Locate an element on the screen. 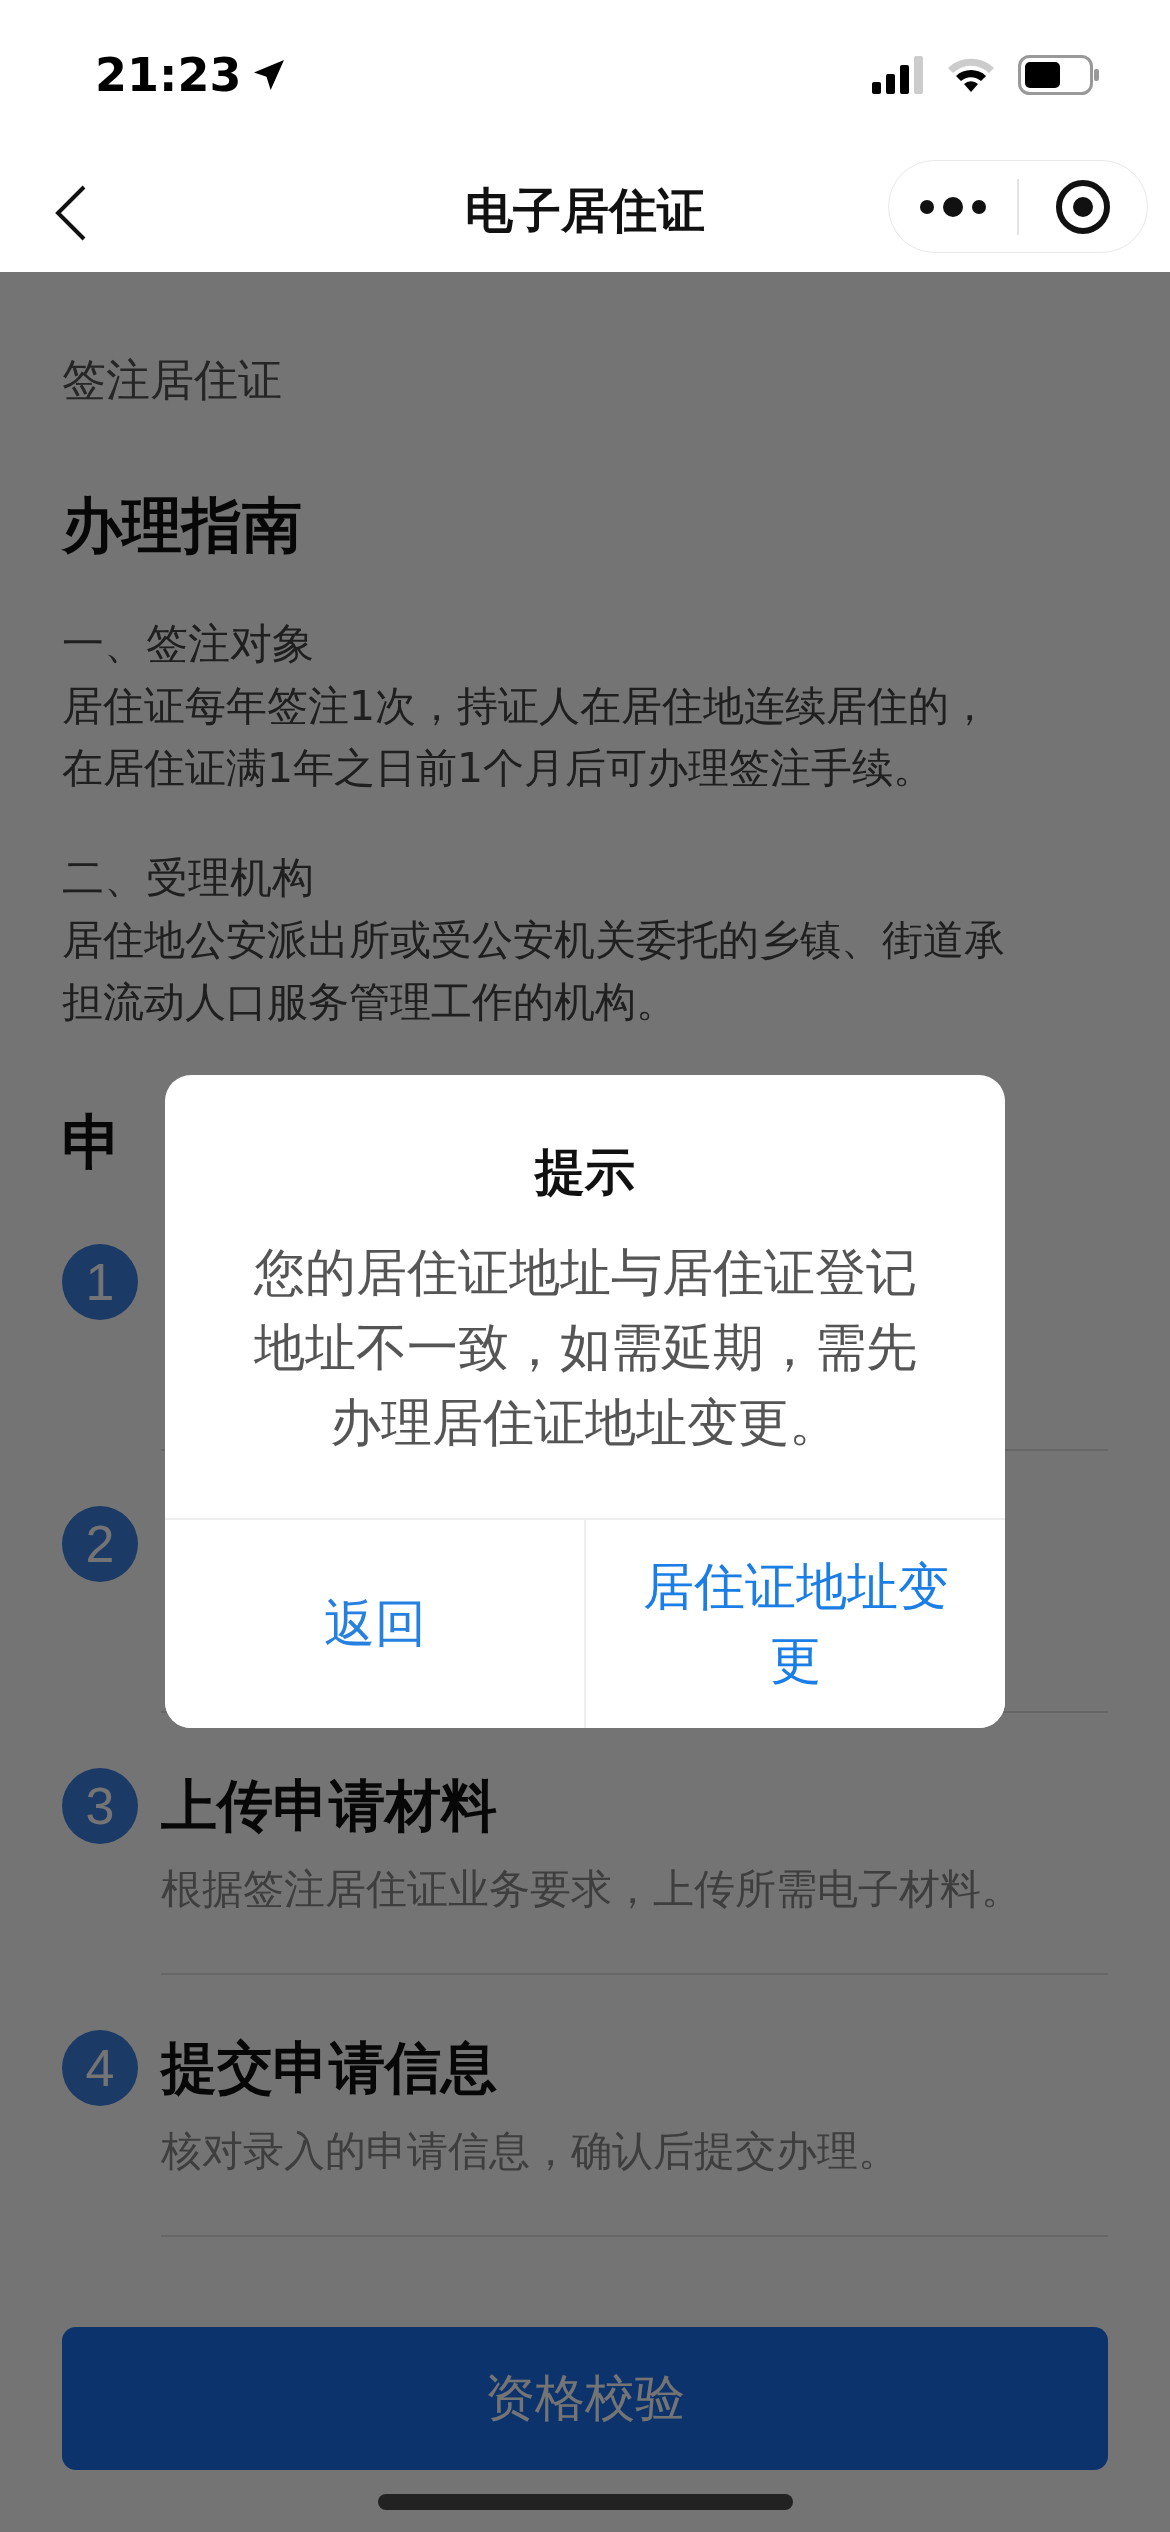 This screenshot has width=1170, height=2532. dialog-message: 您的居住证地址与居住证登记地址不一致，如需延期，需先办理居住证地址变更。 is located at coordinates (585, 1348).